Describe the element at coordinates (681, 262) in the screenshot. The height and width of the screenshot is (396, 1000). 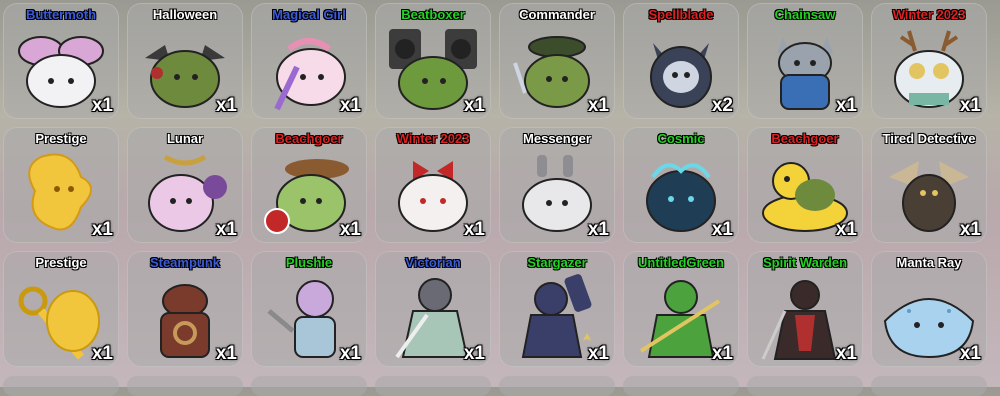
I see `card-title: UntitledGreen` at that location.